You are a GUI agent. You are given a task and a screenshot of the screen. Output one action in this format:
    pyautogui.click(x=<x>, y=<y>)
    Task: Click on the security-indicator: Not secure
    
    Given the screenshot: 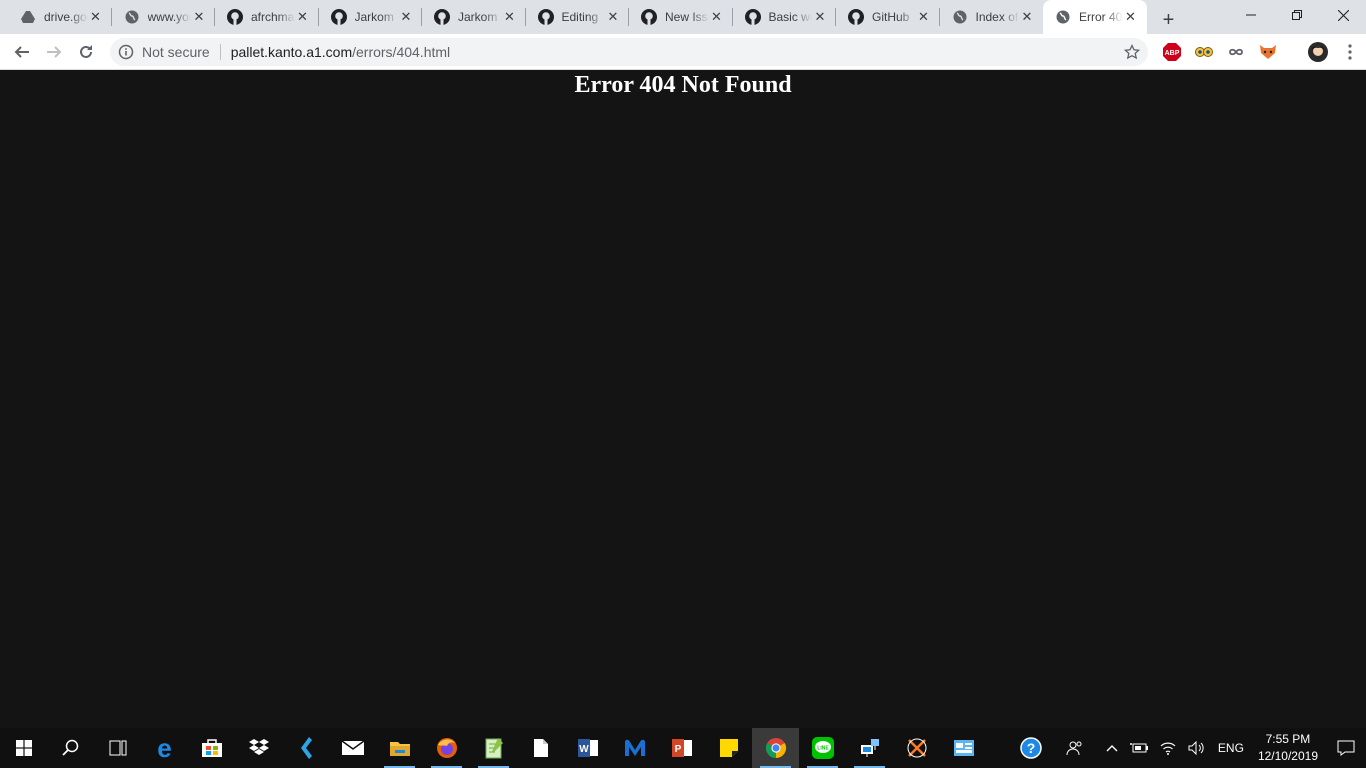 What is the action you would take?
    pyautogui.click(x=164, y=52)
    